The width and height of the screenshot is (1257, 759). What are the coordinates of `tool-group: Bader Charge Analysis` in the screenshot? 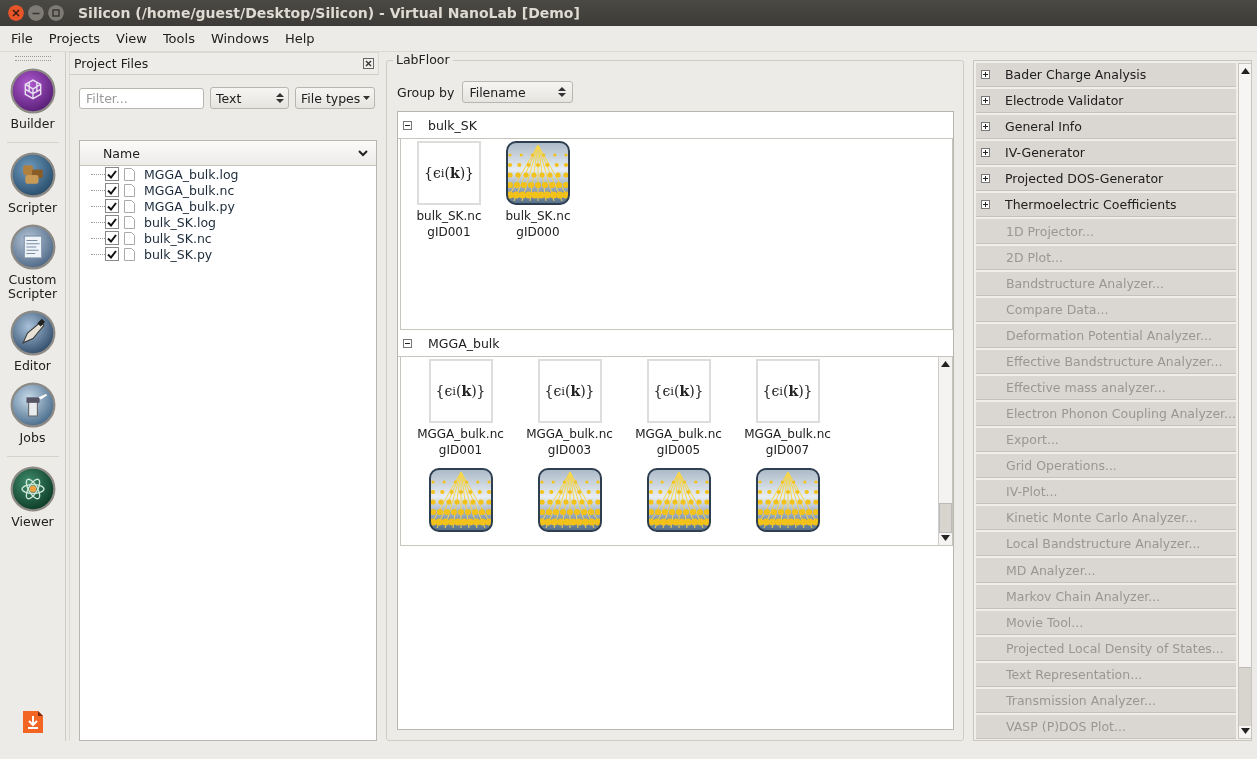 It's located at (1106, 75).